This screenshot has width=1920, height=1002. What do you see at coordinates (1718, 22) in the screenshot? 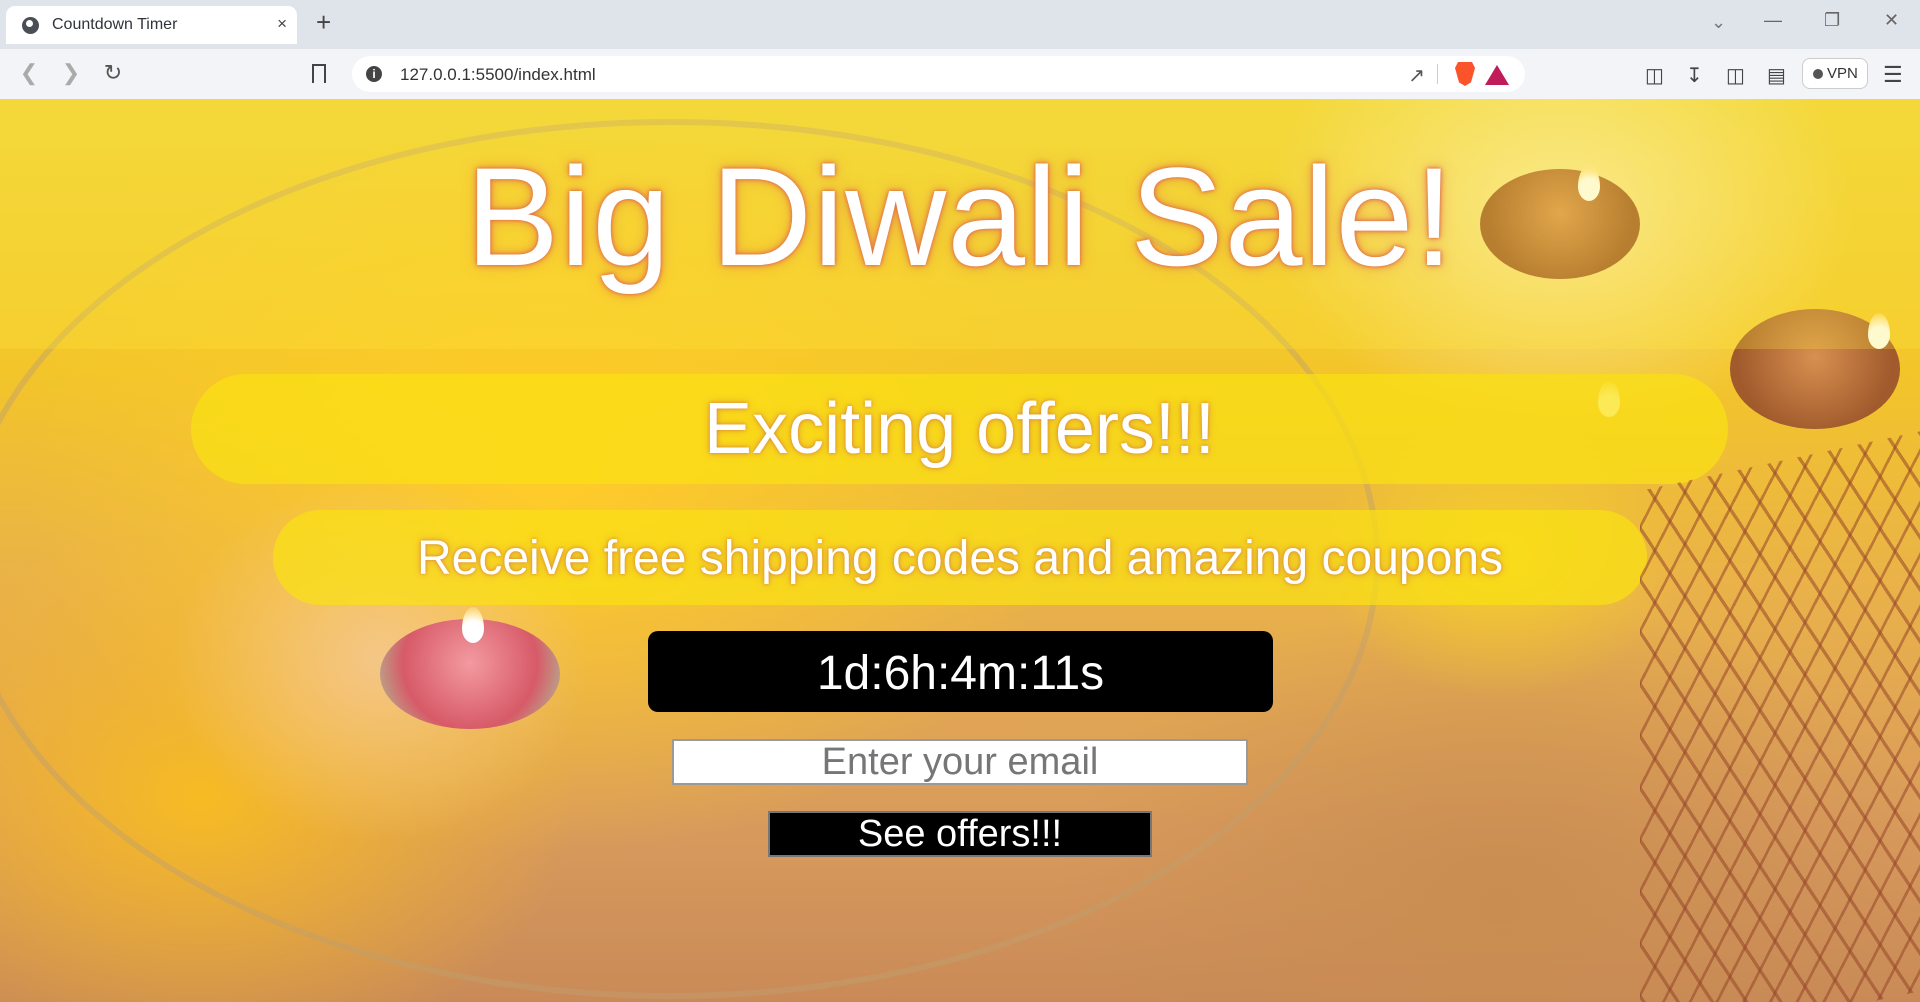
I see `tab-search-chevron-icon: ⌄` at bounding box center [1718, 22].